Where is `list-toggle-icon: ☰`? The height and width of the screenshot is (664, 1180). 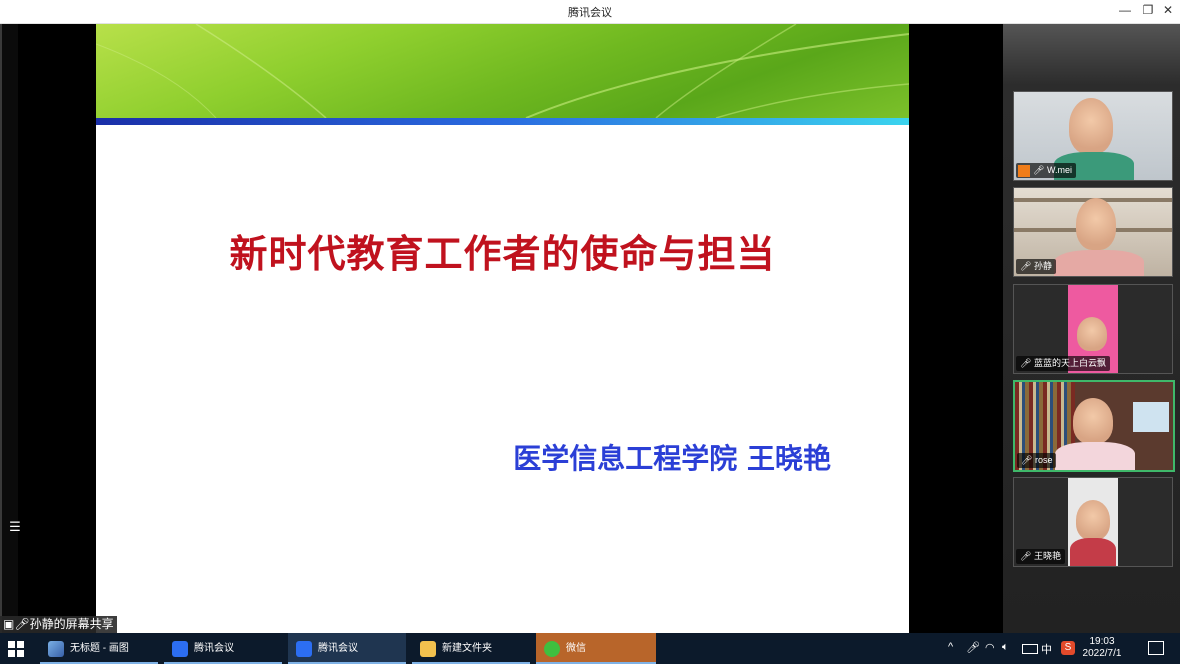
list-toggle-icon: ☰ is located at coordinates (15, 527).